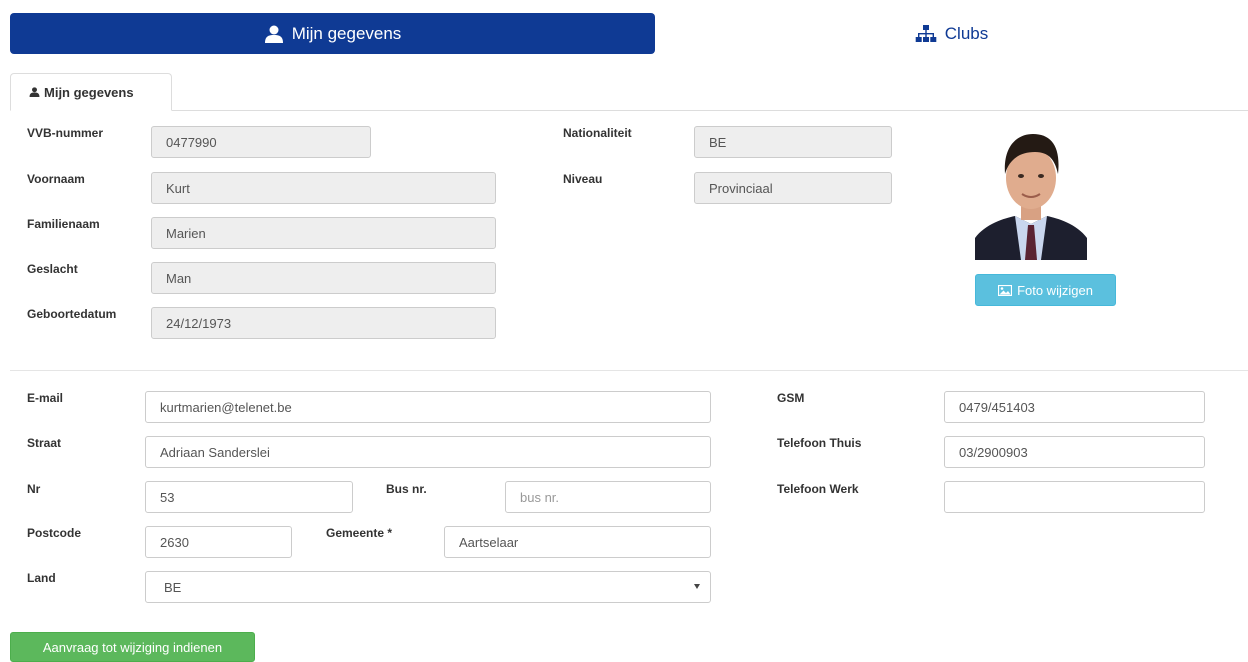  What do you see at coordinates (428, 407) in the screenshot?
I see `email-input` at bounding box center [428, 407].